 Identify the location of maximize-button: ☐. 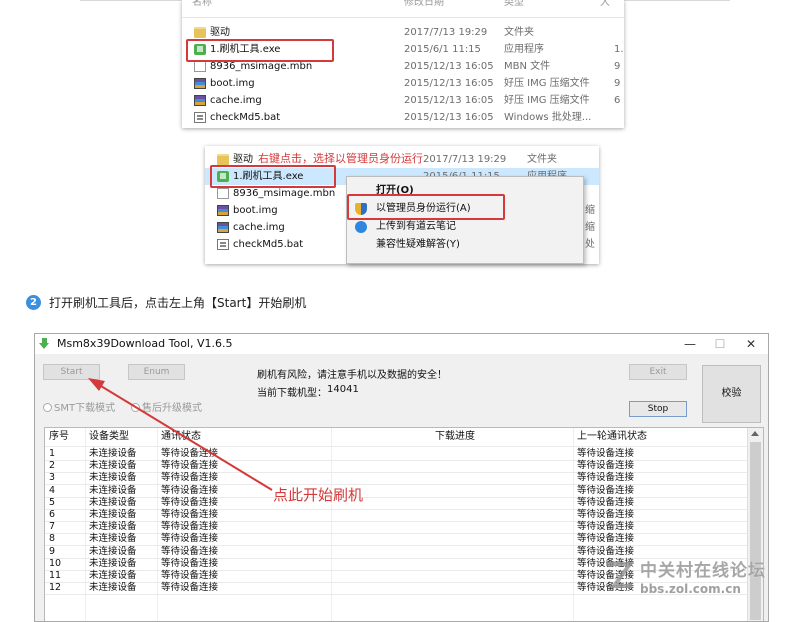
(720, 344).